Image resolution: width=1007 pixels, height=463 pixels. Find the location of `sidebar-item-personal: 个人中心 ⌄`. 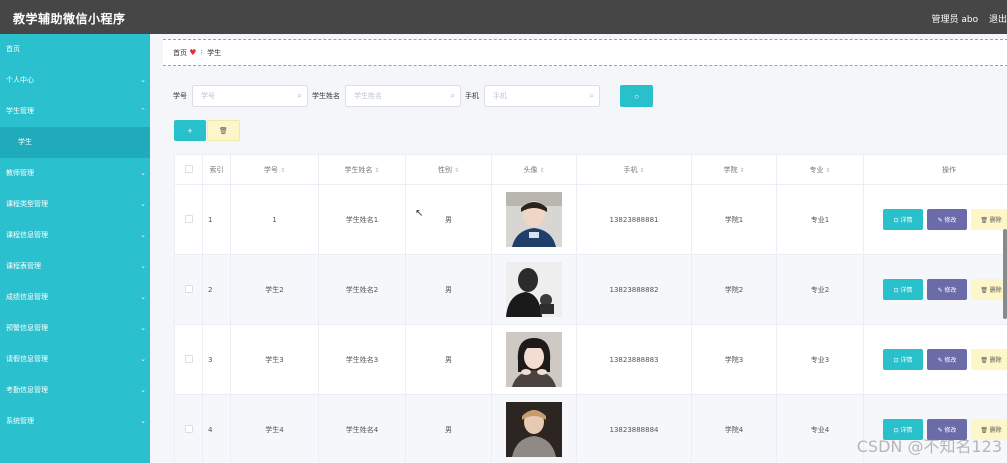

sidebar-item-personal: 个人中心 ⌄ is located at coordinates (75, 80).